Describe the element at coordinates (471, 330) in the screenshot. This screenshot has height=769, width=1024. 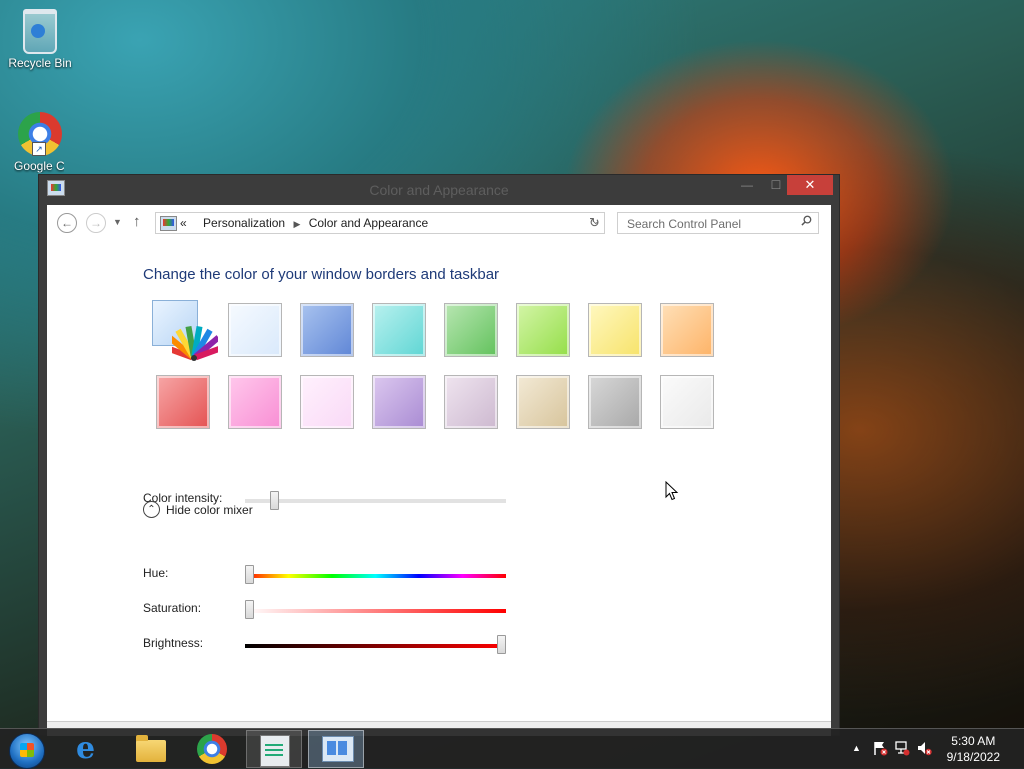
I see `color-swatch-leaf` at that location.